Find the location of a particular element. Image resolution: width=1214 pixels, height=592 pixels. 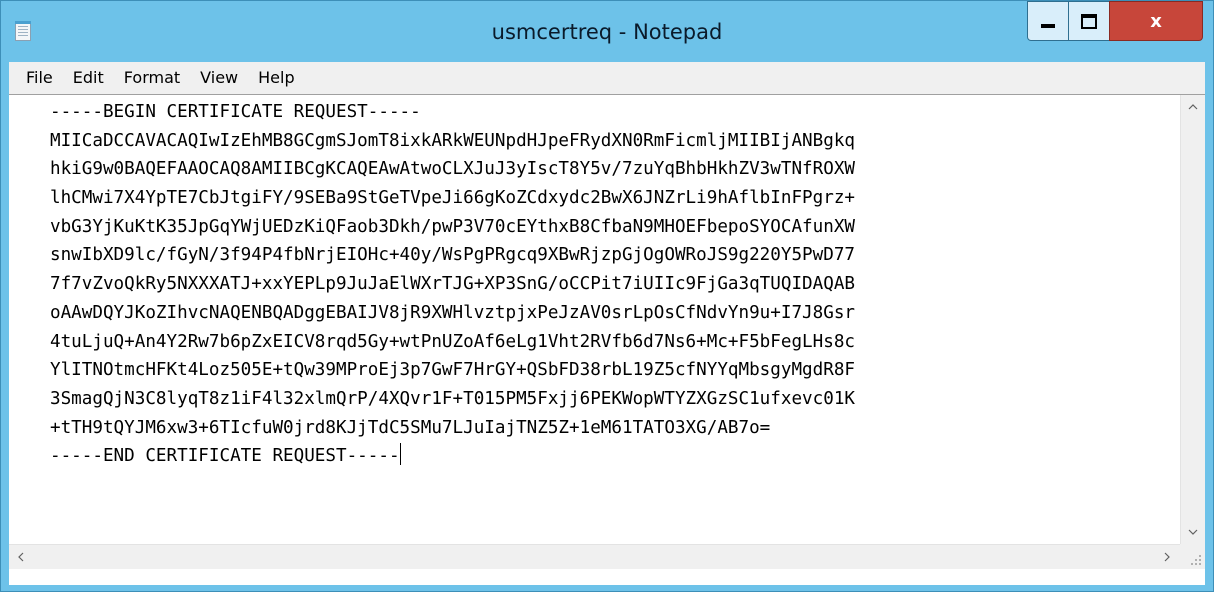

close-button: x is located at coordinates (1156, 21).